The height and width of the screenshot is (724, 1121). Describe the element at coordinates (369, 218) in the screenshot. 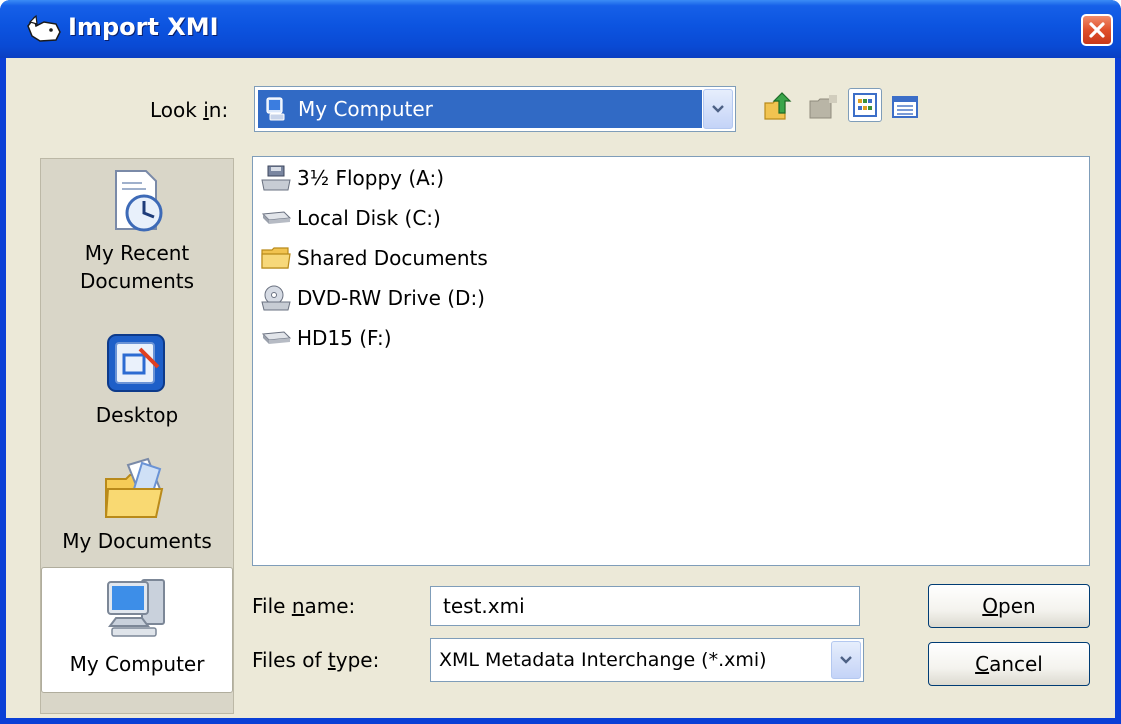

I see `file-name: Local Disk (C:)` at that location.